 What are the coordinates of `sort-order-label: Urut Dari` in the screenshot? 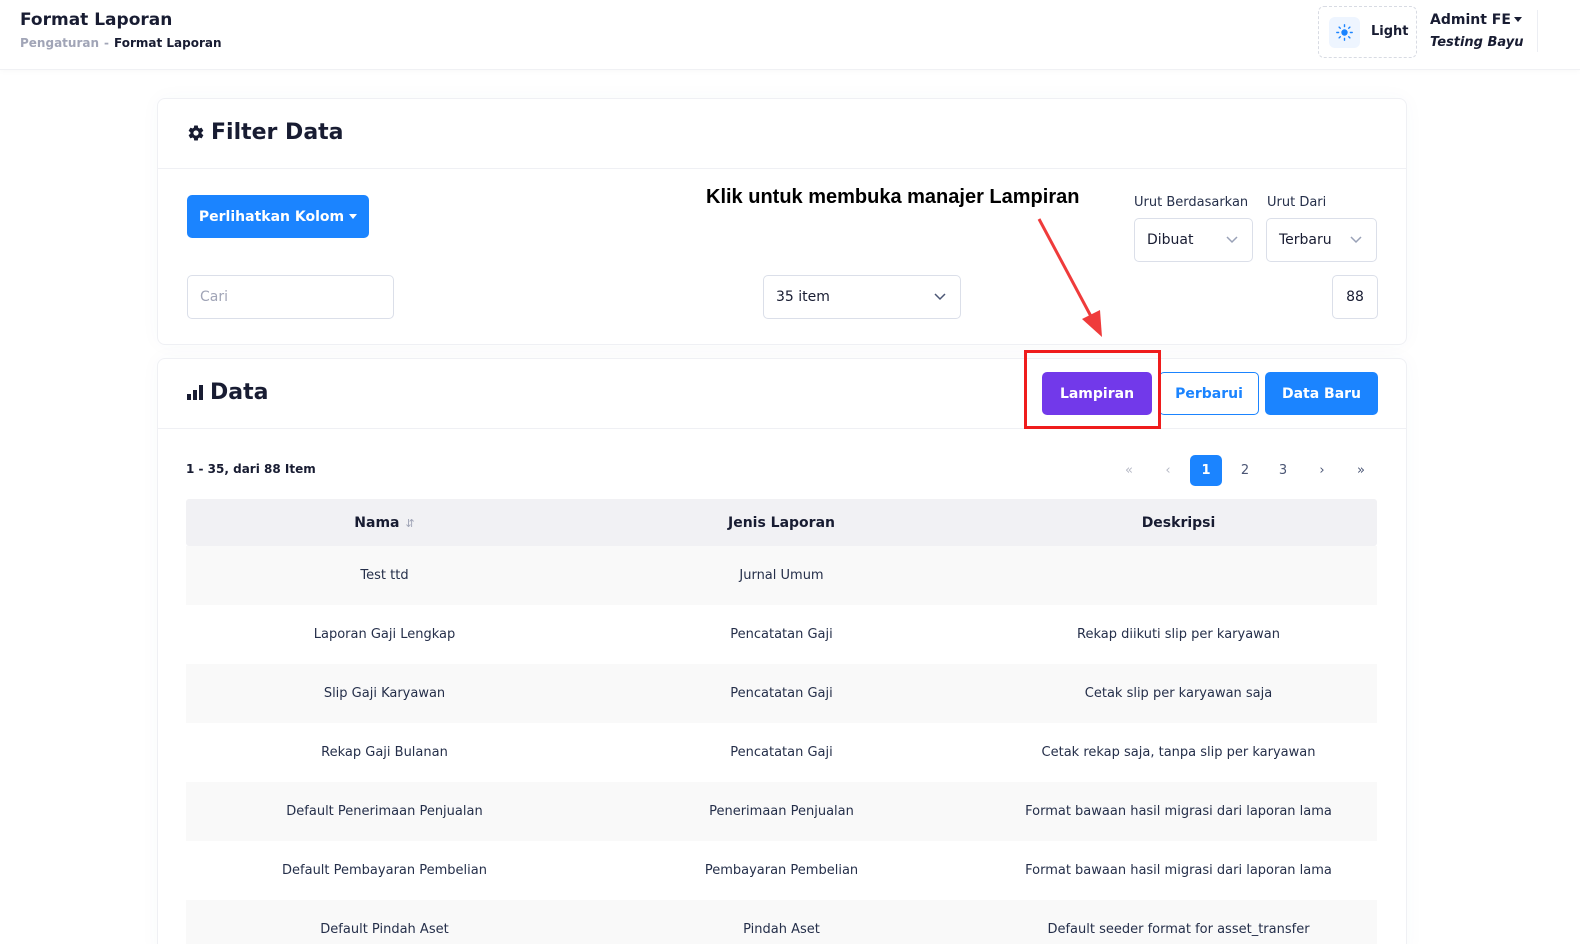 It's located at (1297, 202).